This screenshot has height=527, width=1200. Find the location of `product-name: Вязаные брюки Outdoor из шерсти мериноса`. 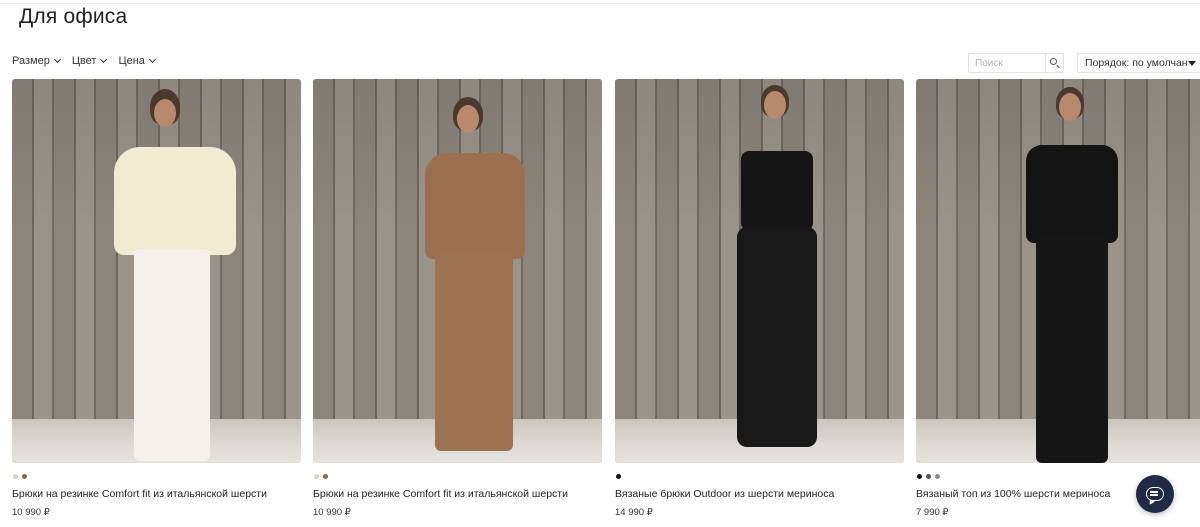

product-name: Вязаные брюки Outdoor из шерсти мериноса is located at coordinates (724, 494).